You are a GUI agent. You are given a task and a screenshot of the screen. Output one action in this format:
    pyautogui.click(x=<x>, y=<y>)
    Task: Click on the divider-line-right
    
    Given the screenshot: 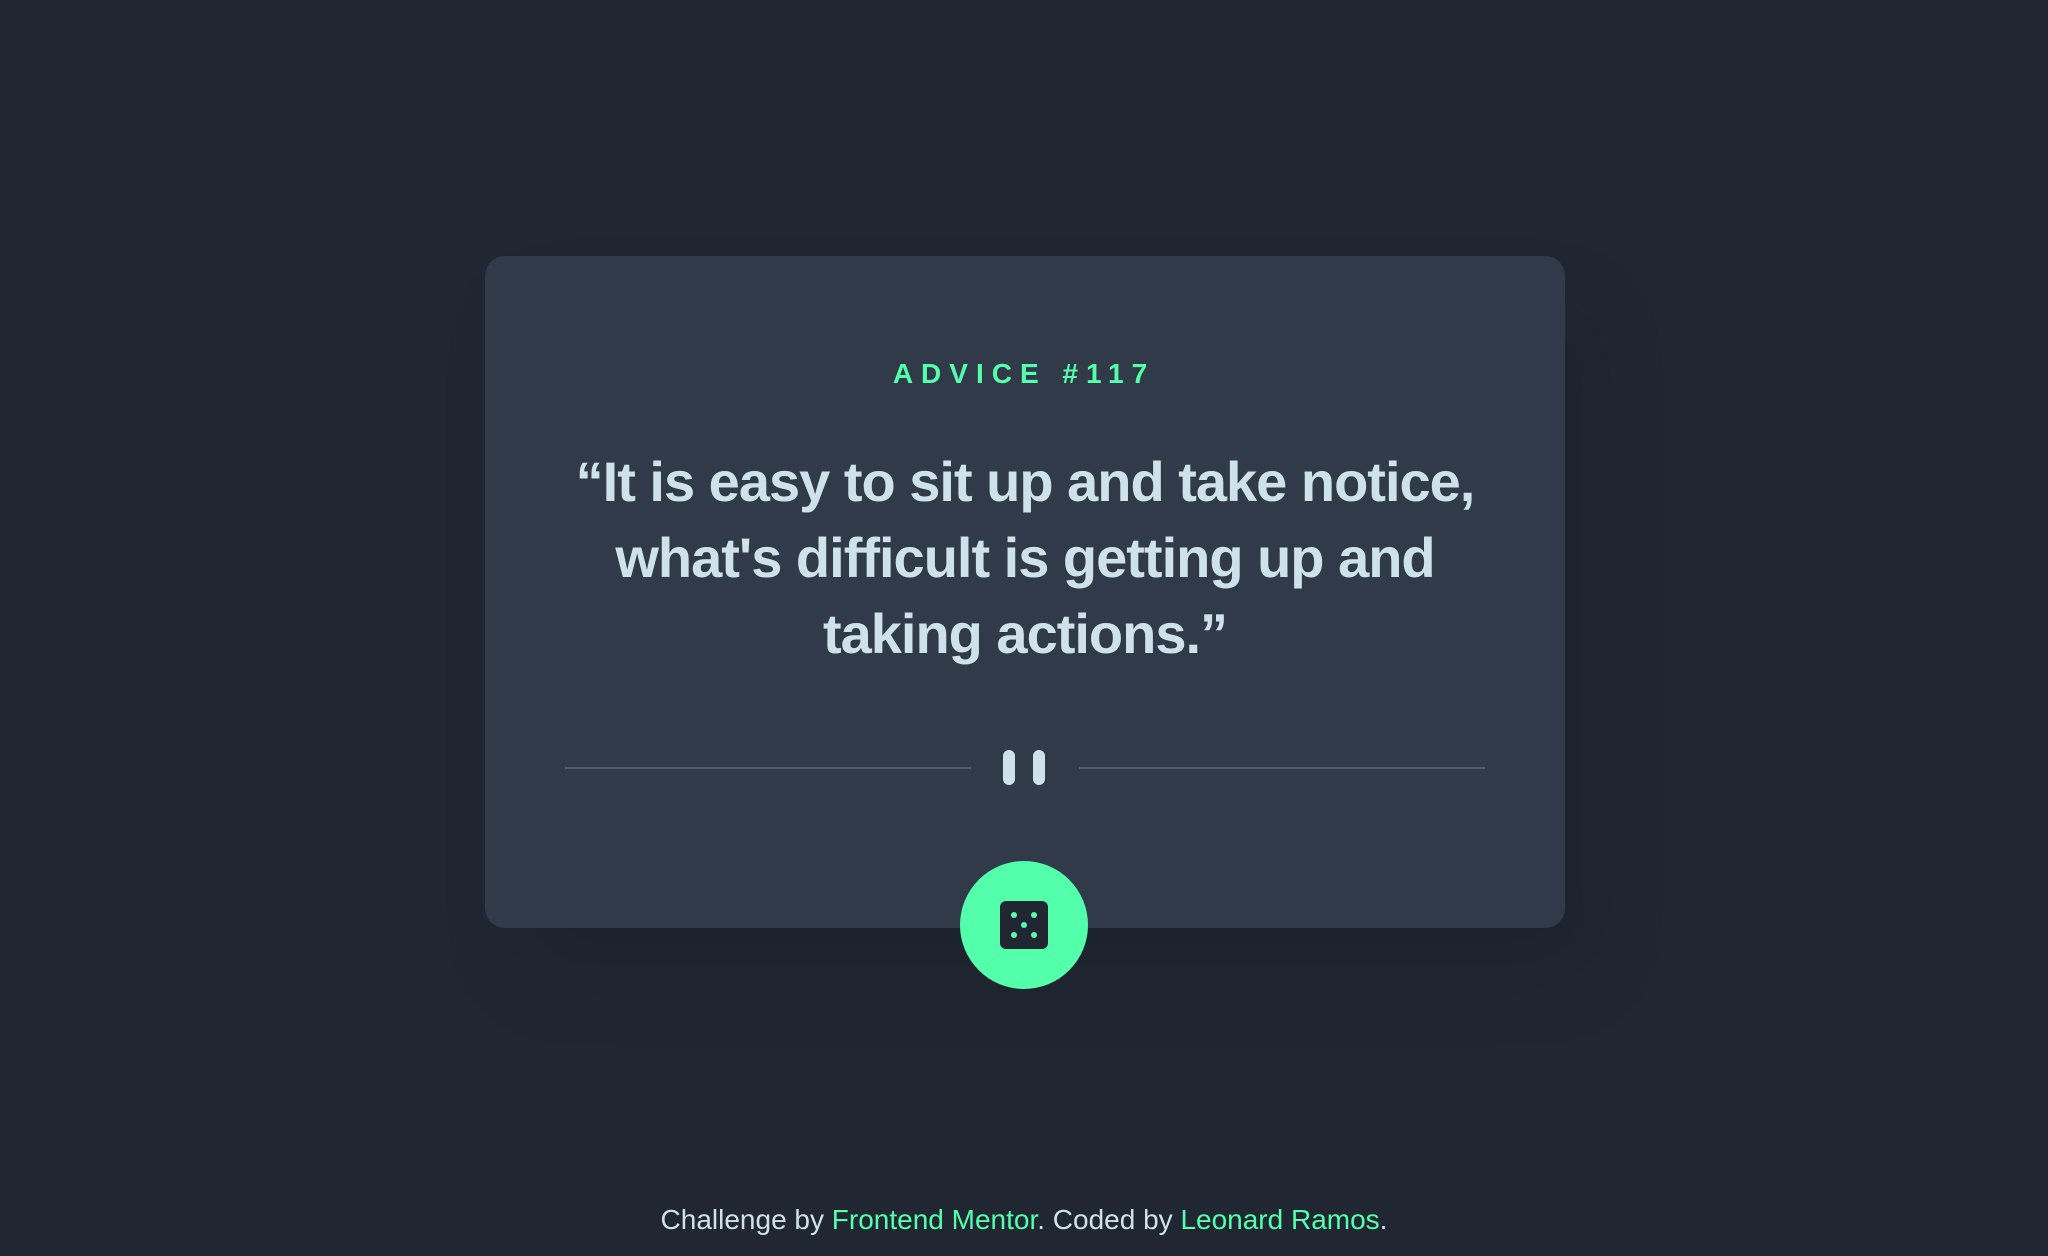 What is the action you would take?
    pyautogui.click(x=1282, y=768)
    